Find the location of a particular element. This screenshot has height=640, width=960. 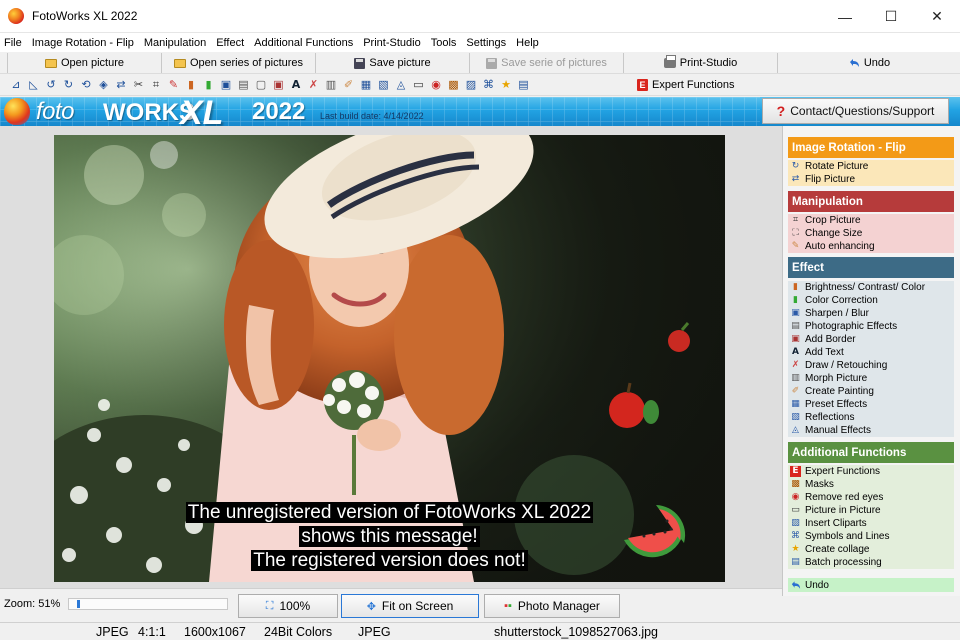

open-series-button: Open series of pictures is located at coordinates (239, 63).